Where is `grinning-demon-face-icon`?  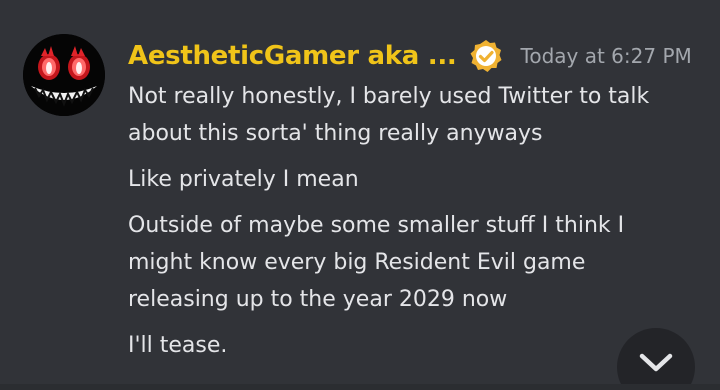 grinning-demon-face-icon is located at coordinates (64, 75).